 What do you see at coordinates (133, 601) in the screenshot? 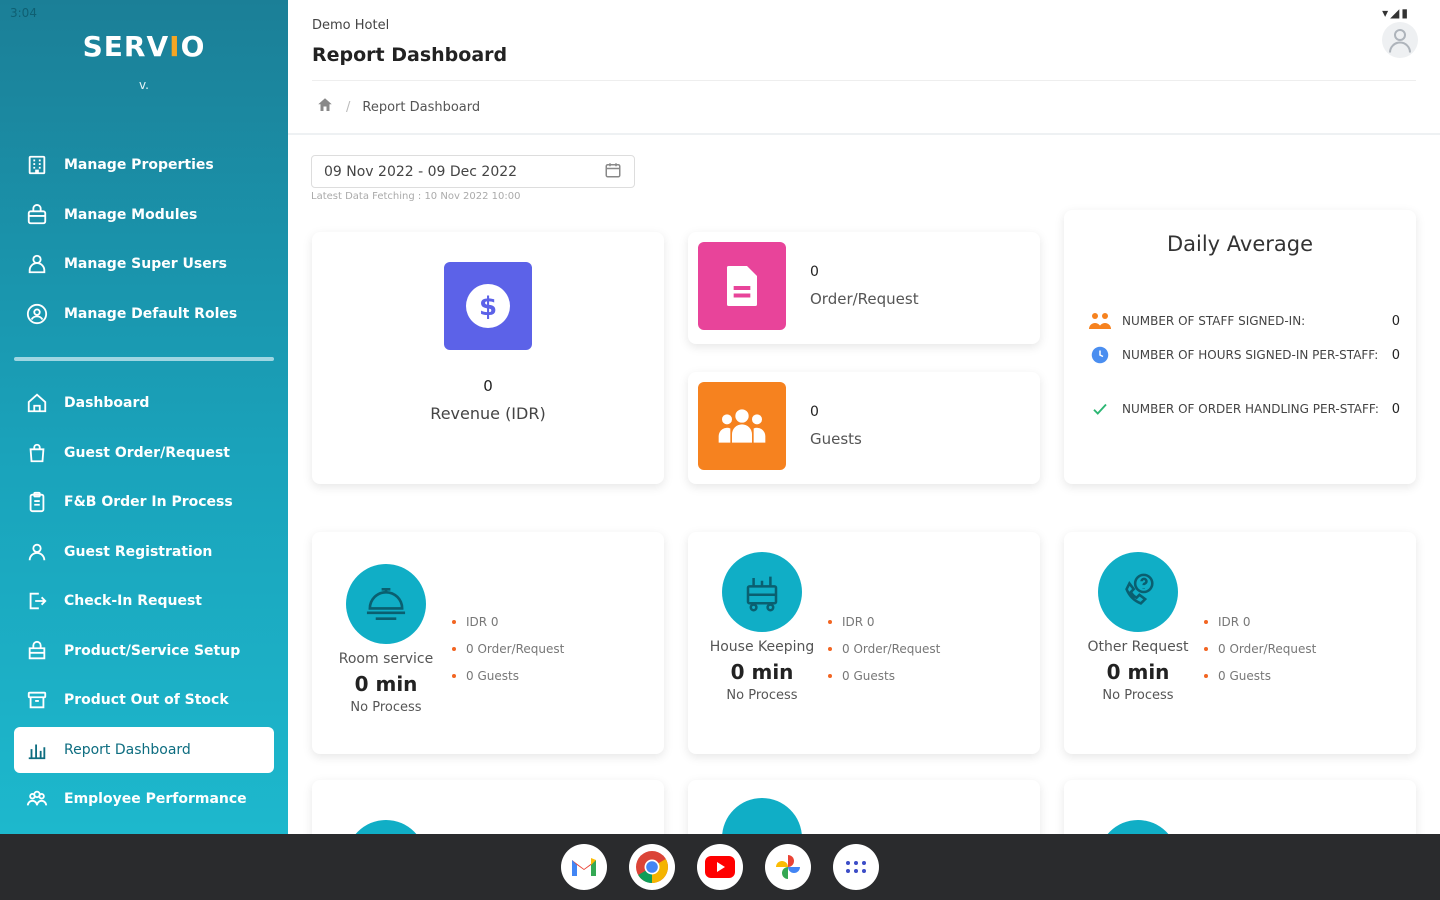
I see `sidebar-item-label: Check-In Request` at bounding box center [133, 601].